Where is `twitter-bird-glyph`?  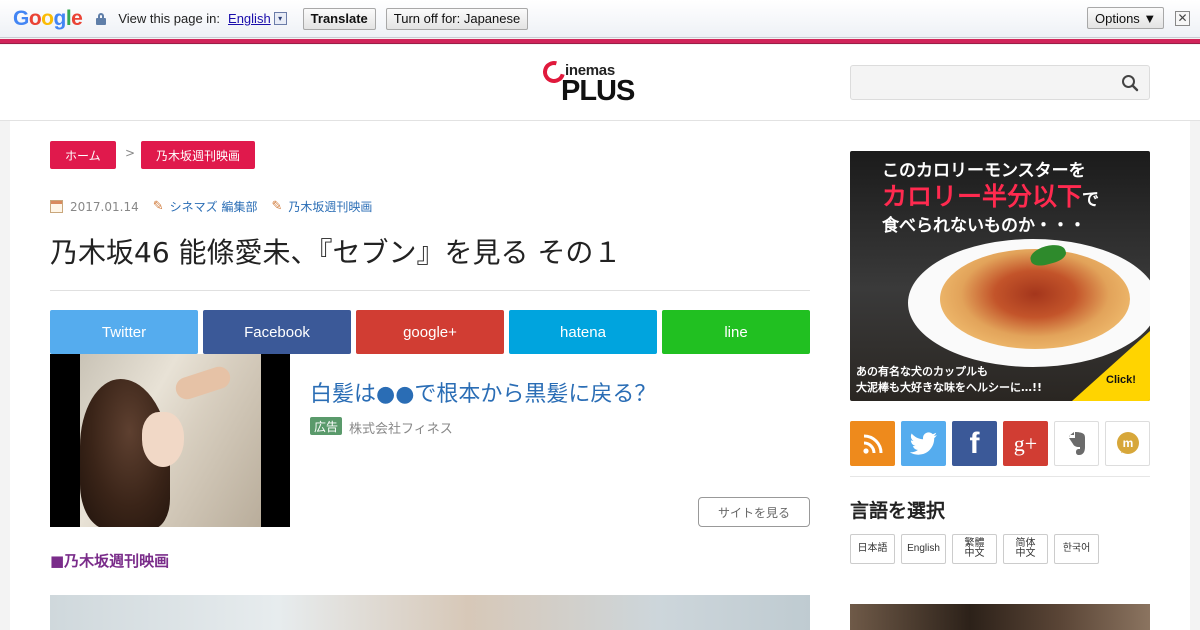
twitter-bird-glyph is located at coordinates (923, 443).